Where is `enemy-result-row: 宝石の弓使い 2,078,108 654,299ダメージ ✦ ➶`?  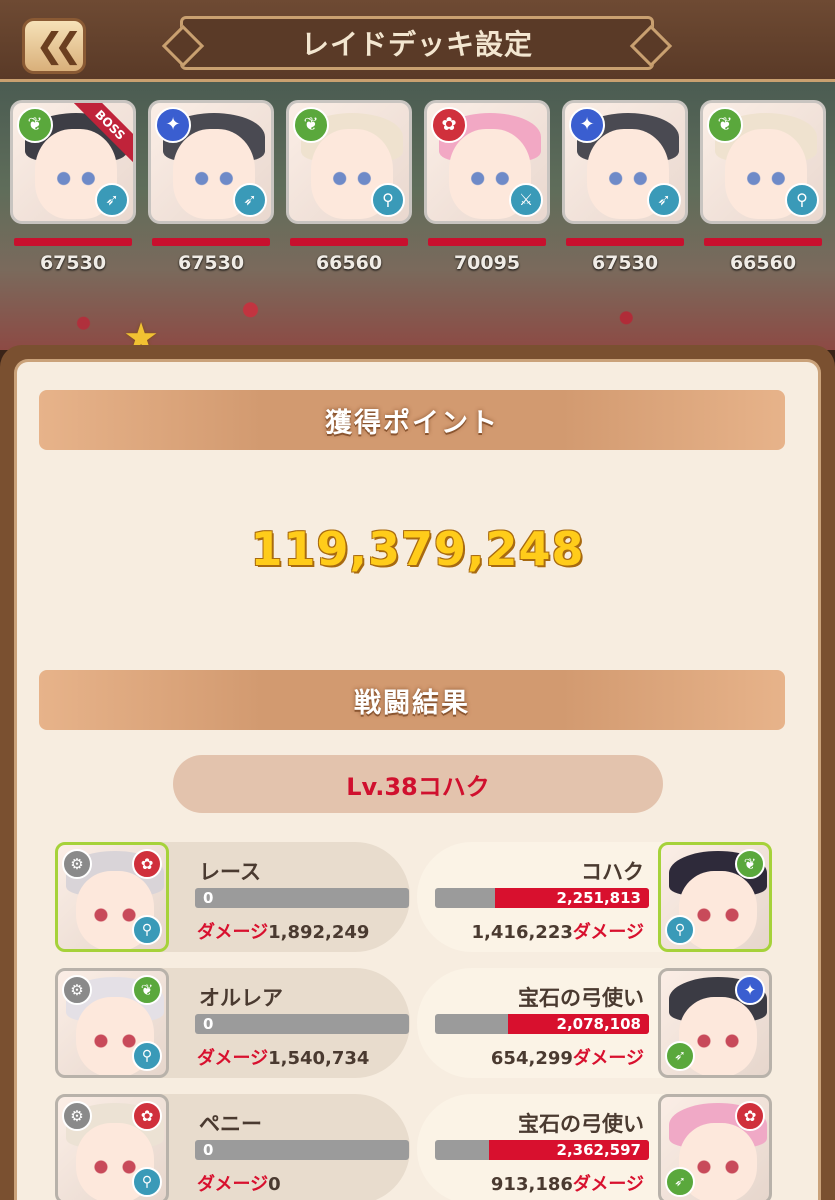
enemy-result-row: 宝石の弓使い 2,078,108 654,299ダメージ ✦ ➶ is located at coordinates (594, 1023).